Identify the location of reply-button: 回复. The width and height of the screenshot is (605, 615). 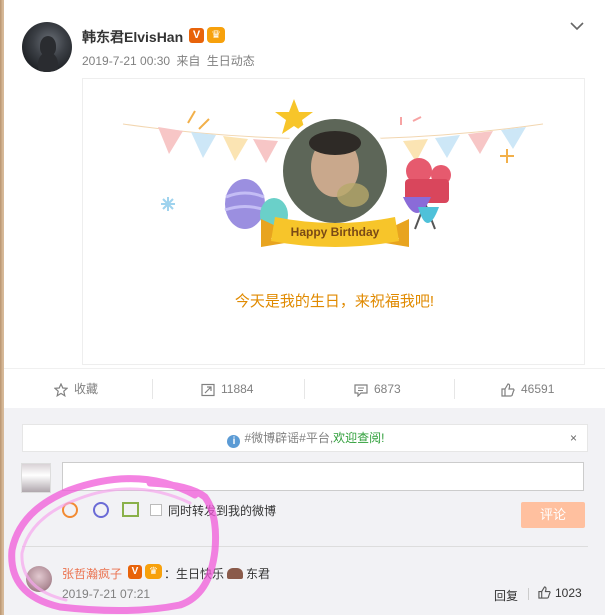
(506, 595).